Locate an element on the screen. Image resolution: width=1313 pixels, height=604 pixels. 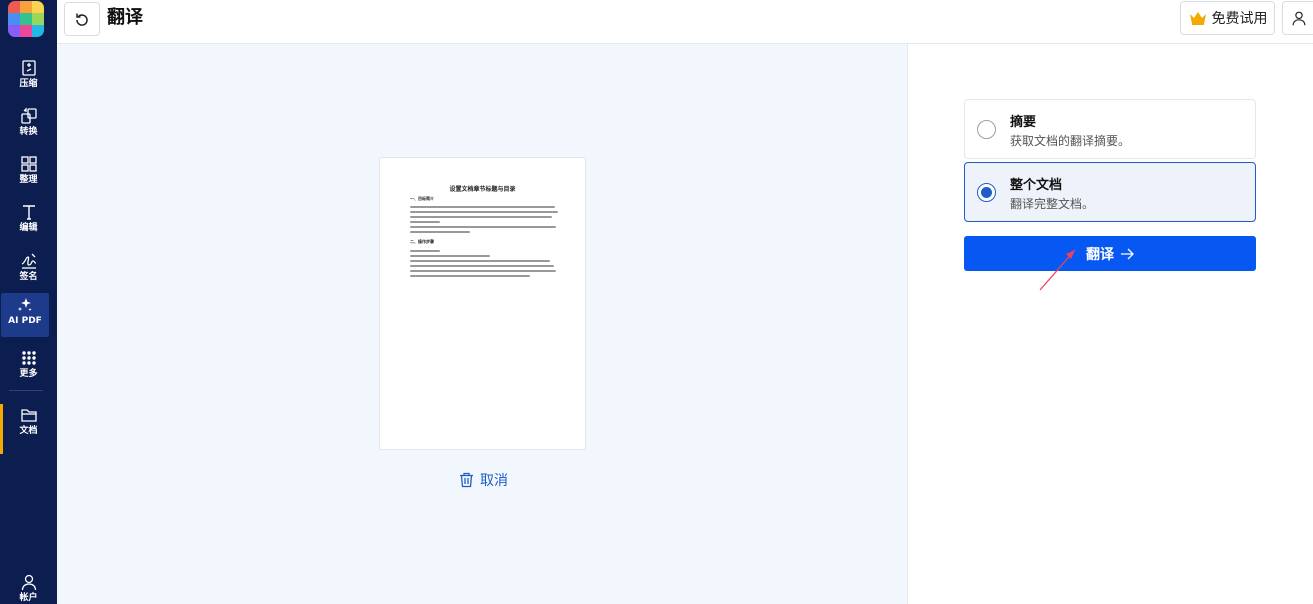
free-trial-button: 免费试用 is located at coordinates (1227, 18).